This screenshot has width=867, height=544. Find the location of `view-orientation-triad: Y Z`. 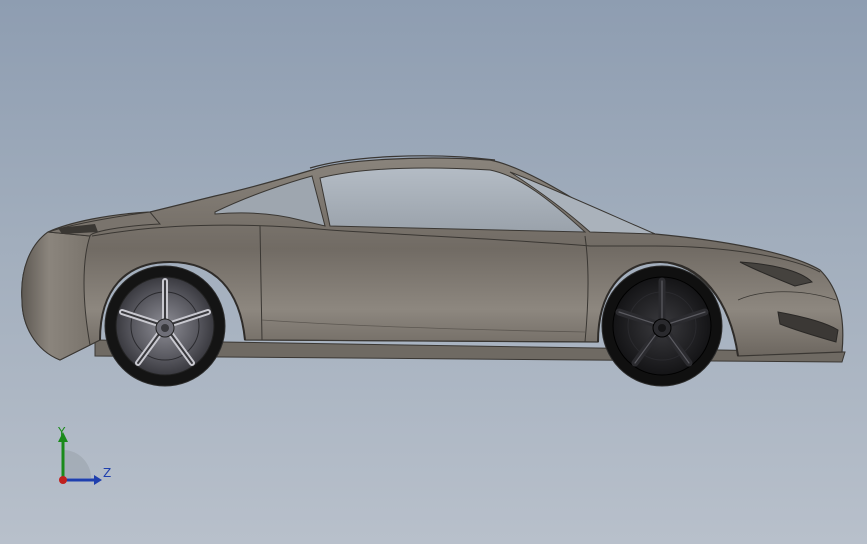

view-orientation-triad: Y Z is located at coordinates (84, 460).